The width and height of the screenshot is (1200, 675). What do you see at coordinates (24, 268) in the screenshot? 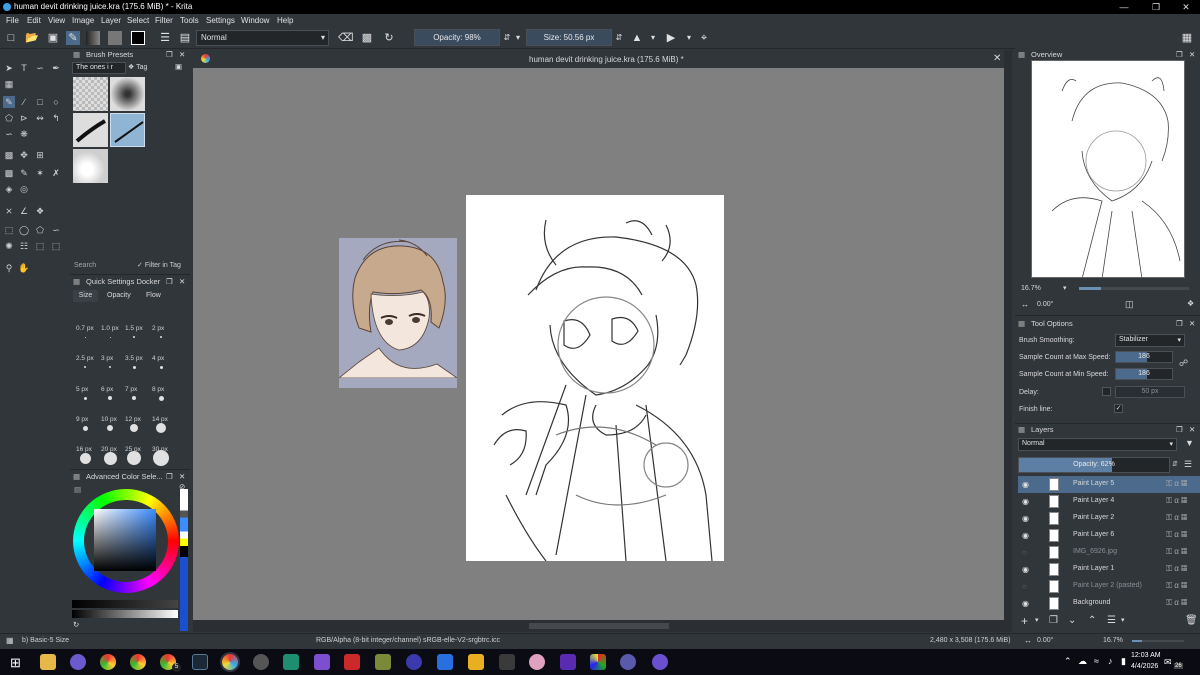
I see `pan-tool-icon: ✋` at bounding box center [24, 268].